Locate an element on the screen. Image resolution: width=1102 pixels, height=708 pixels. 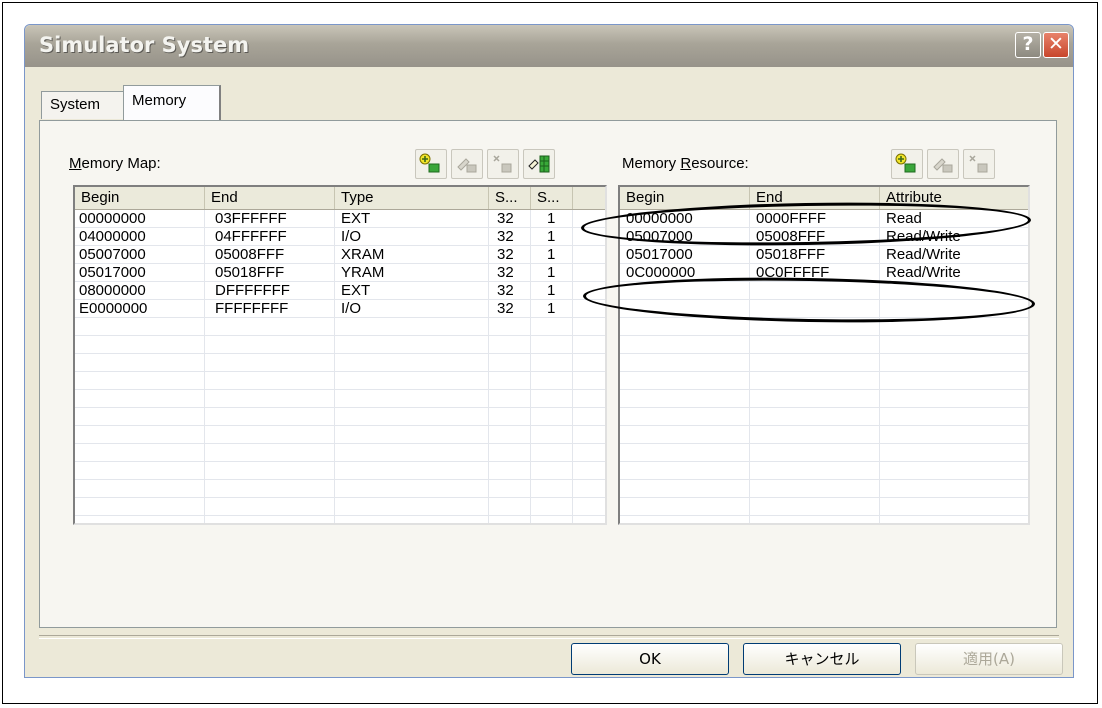
col-type: Type is located at coordinates (412, 198).